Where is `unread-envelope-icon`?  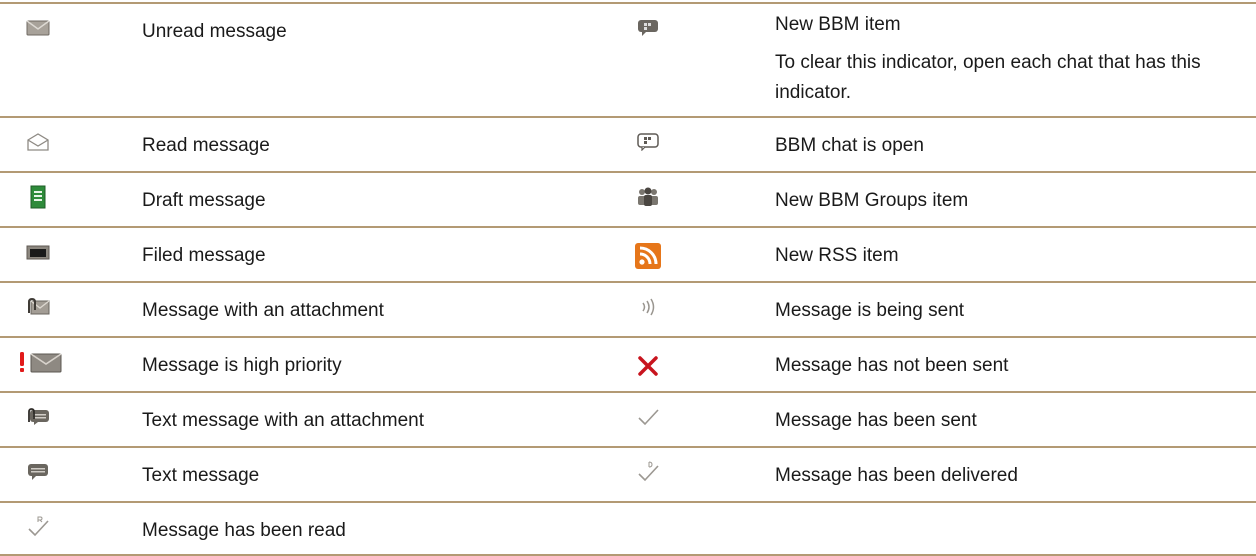
unread-envelope-icon is located at coordinates (38, 28).